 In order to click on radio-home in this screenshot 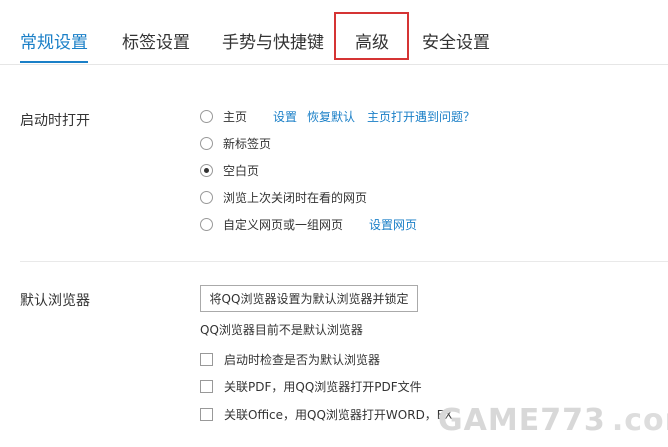, I will do `click(206, 116)`.